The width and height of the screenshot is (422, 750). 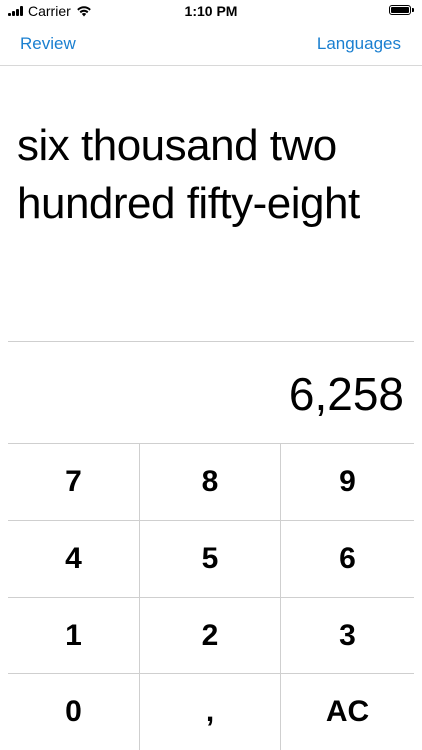 What do you see at coordinates (74, 712) in the screenshot?
I see `key-0: 0` at bounding box center [74, 712].